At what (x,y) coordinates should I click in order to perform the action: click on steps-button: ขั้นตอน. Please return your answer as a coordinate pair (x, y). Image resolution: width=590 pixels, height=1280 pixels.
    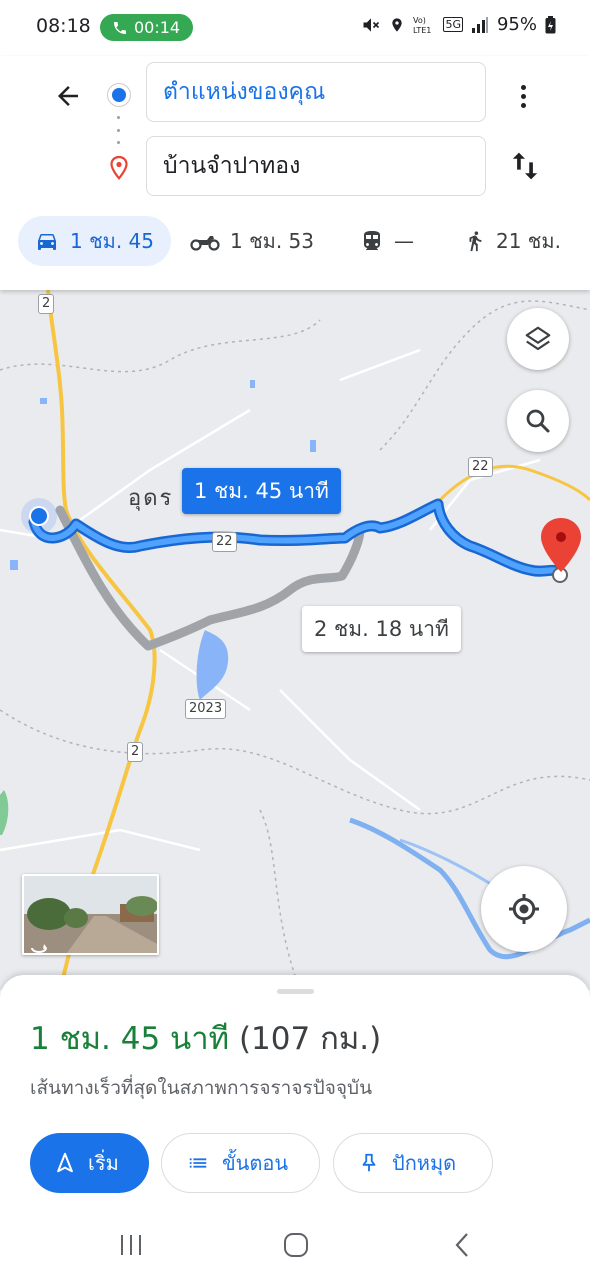
    Looking at the image, I should click on (240, 1163).